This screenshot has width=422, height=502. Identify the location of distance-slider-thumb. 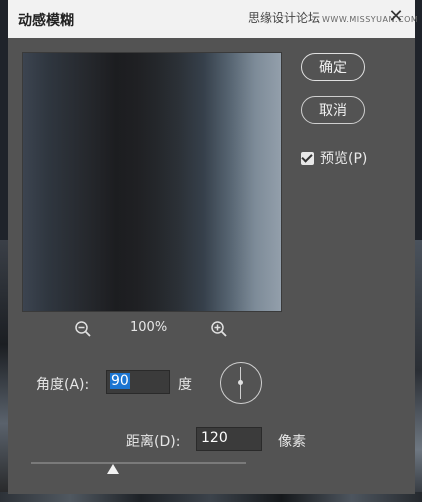
(112, 469).